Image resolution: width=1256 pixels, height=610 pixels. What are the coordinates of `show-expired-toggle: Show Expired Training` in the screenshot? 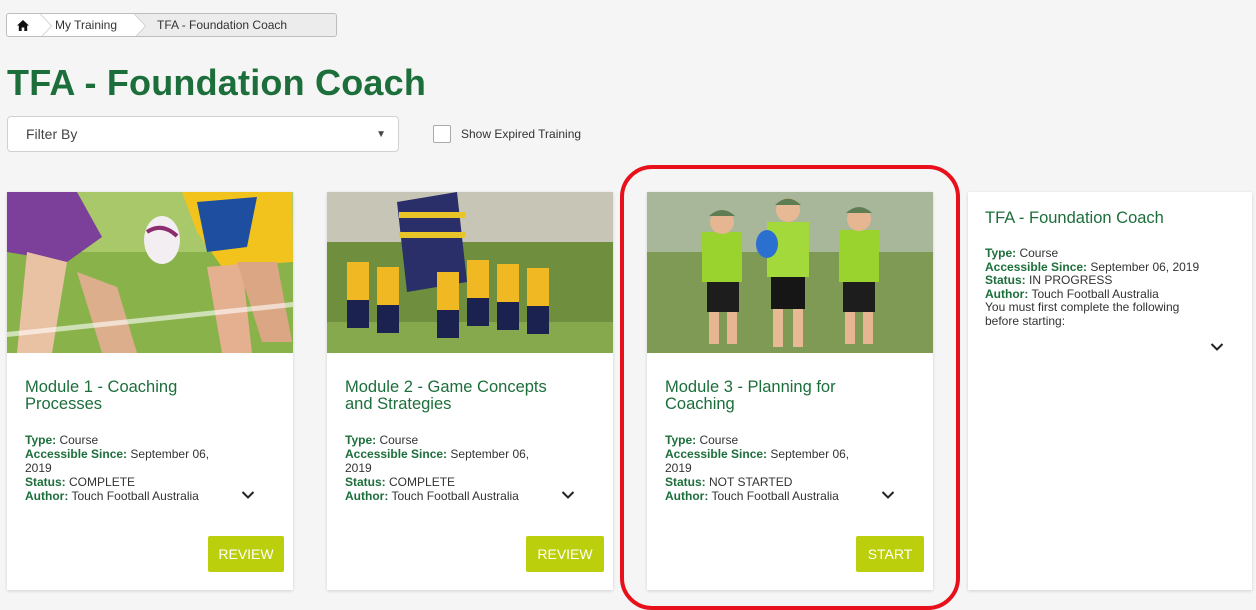 It's located at (507, 134).